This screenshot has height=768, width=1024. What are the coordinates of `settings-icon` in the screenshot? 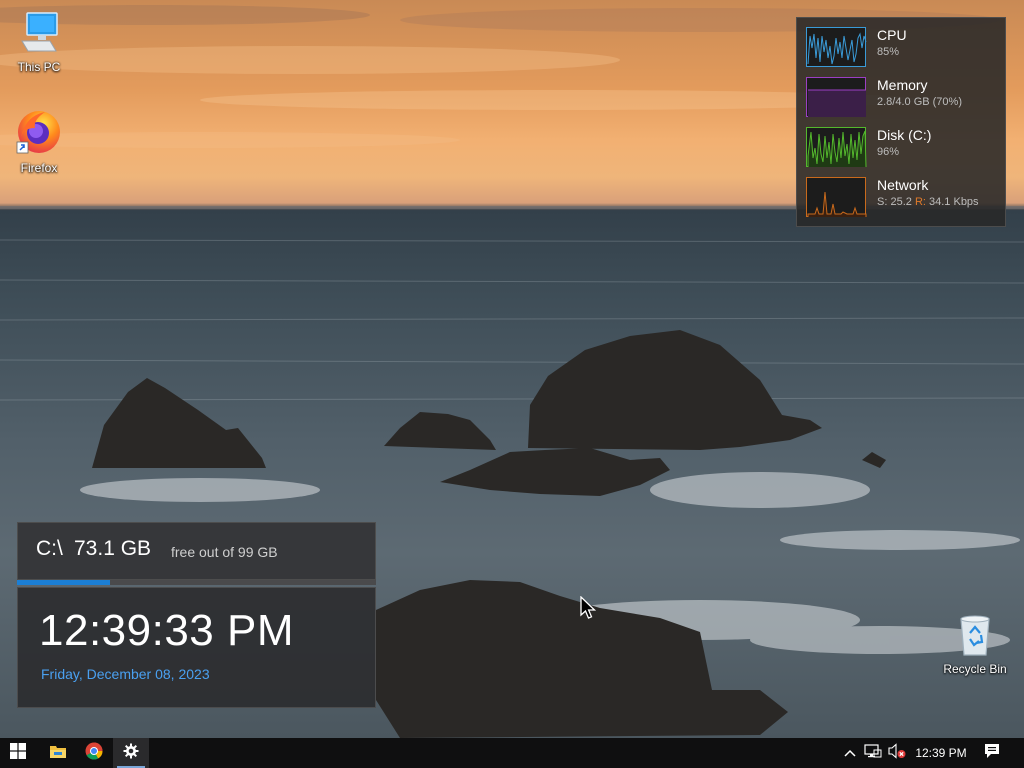 It's located at (131, 753).